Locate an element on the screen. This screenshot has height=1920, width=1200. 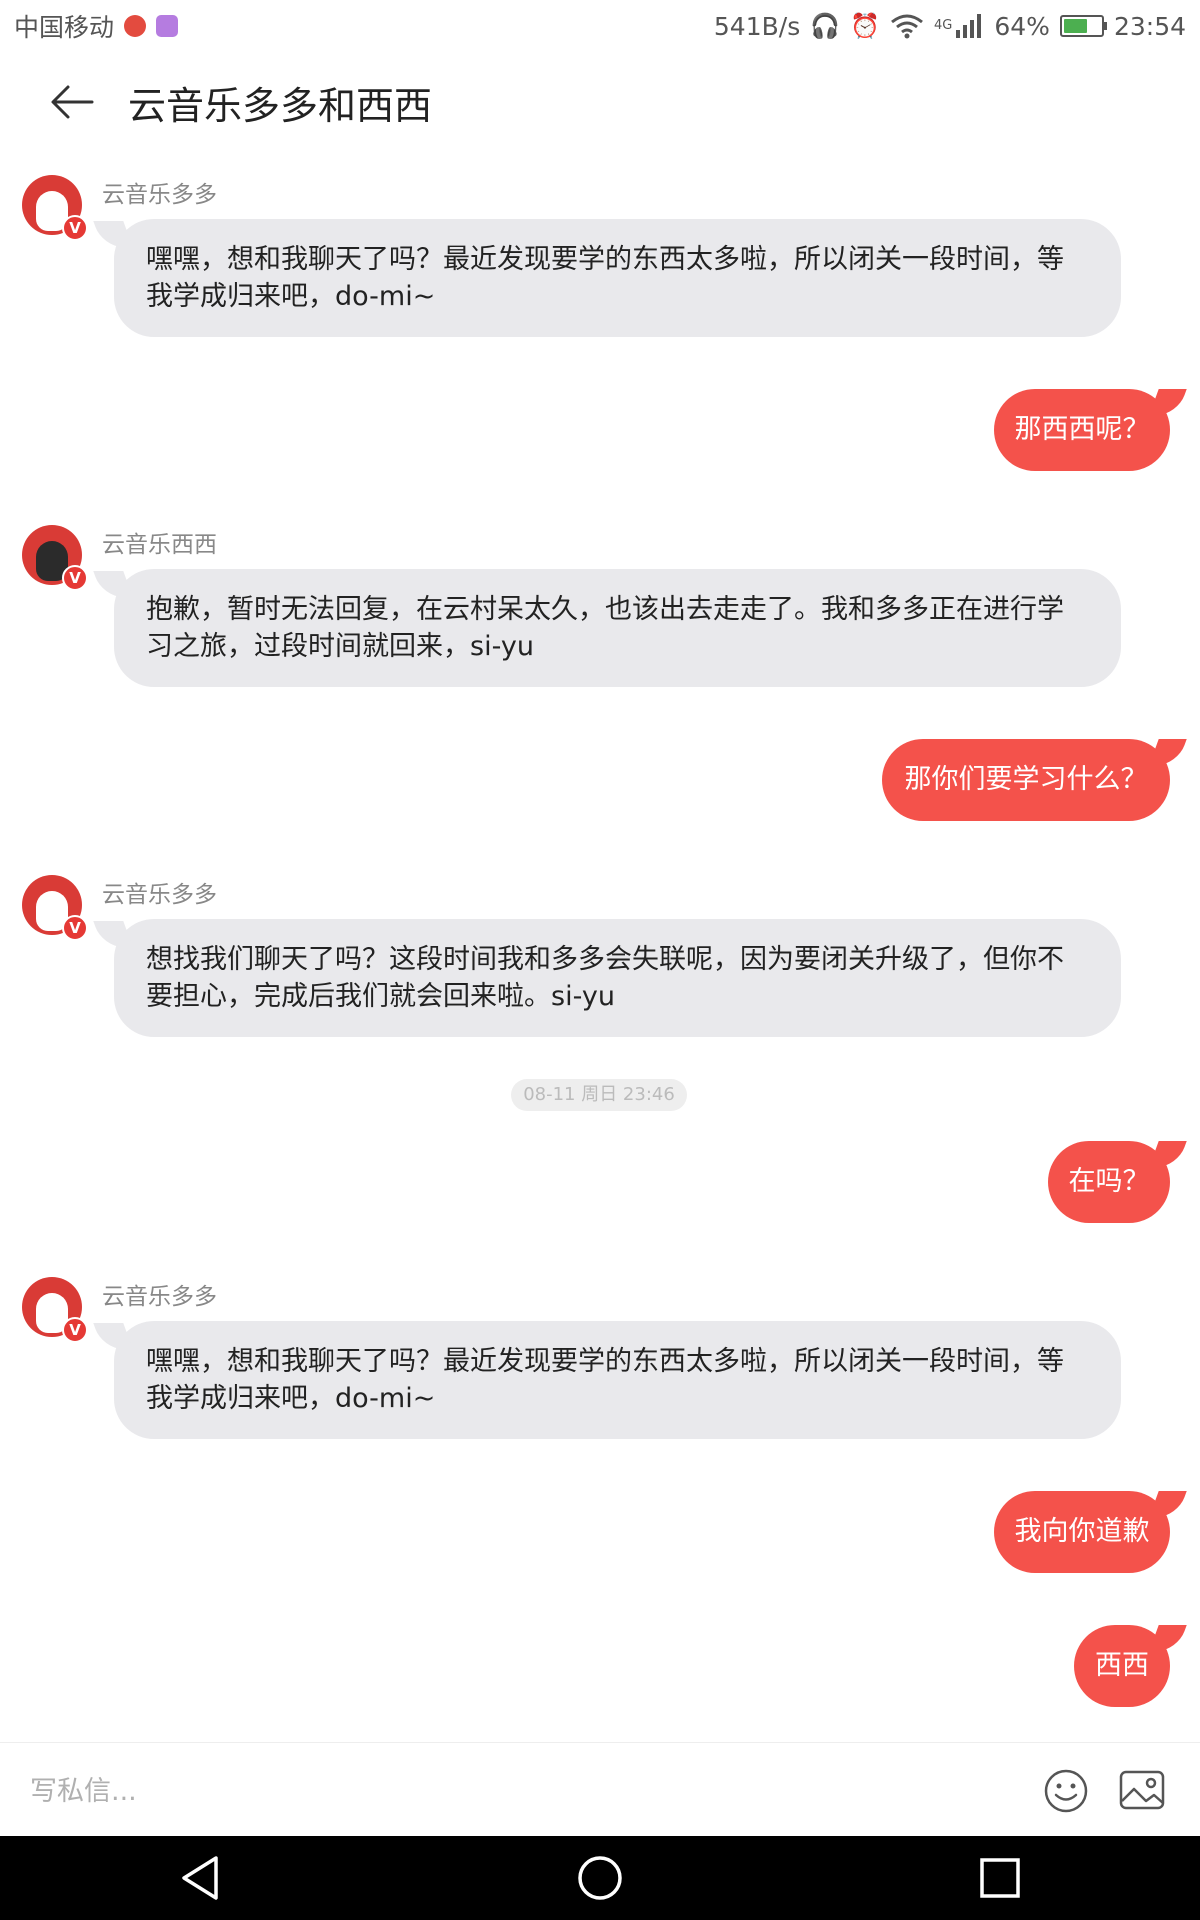
carrier-label: 中国移动 is located at coordinates (64, 27).